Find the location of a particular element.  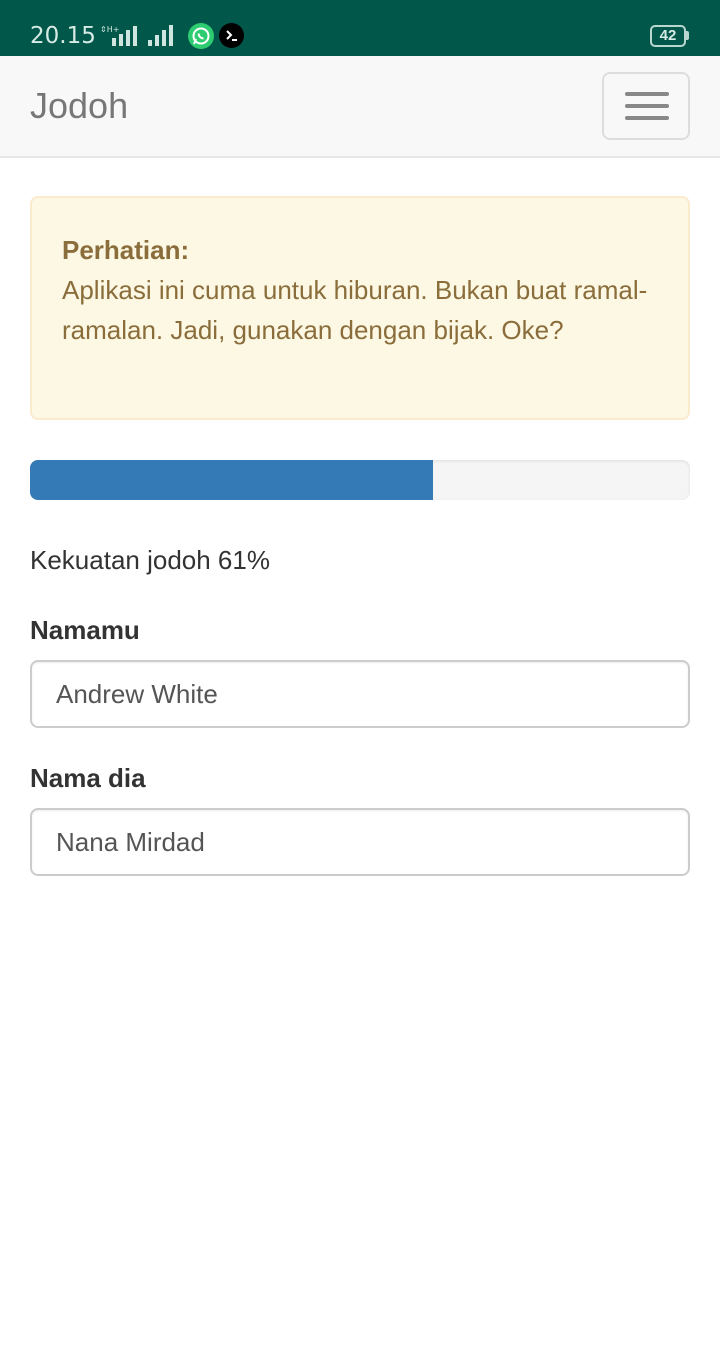

whatsapp-icon is located at coordinates (201, 36).